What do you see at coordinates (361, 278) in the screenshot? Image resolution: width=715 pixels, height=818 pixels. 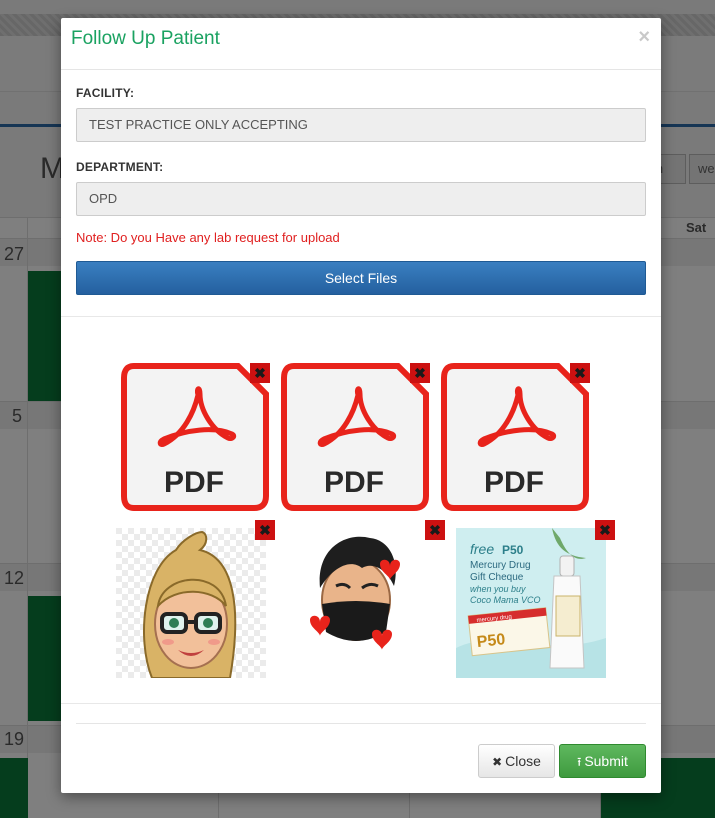 I see `select-files-button: Select Files` at bounding box center [361, 278].